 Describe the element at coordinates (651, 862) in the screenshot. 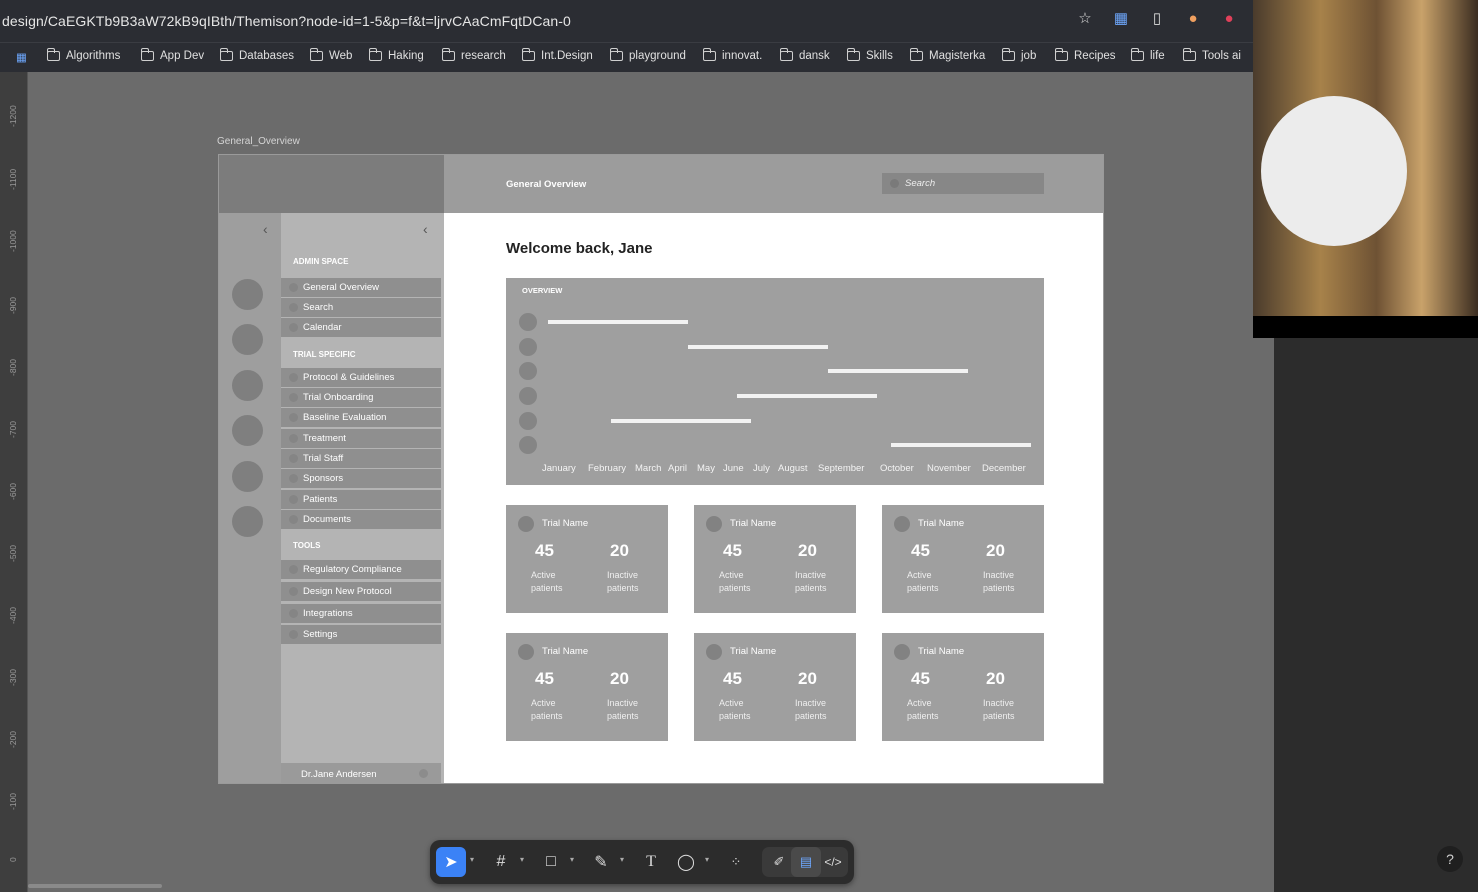

I see `text-tool-icon: T` at that location.